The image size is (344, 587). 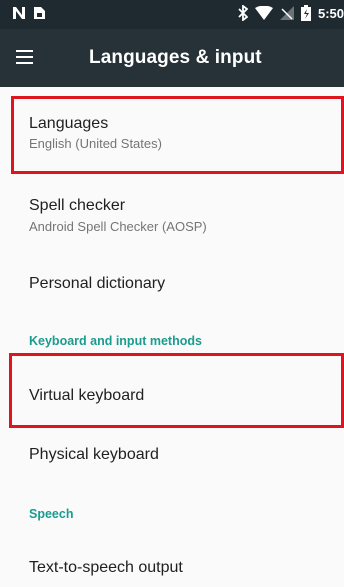 What do you see at coordinates (106, 567) in the screenshot?
I see `tts-output-title: Text-to-speech output` at bounding box center [106, 567].